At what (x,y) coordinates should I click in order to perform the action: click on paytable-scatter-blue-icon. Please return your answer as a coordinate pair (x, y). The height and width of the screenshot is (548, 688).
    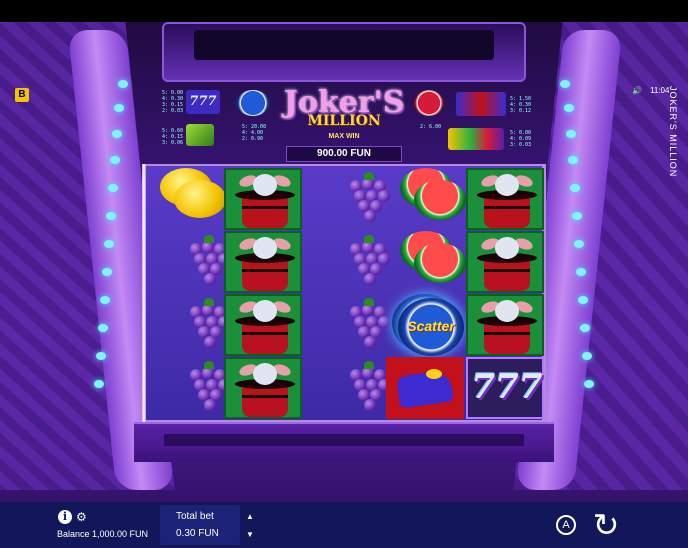
    Looking at the image, I should click on (253, 103).